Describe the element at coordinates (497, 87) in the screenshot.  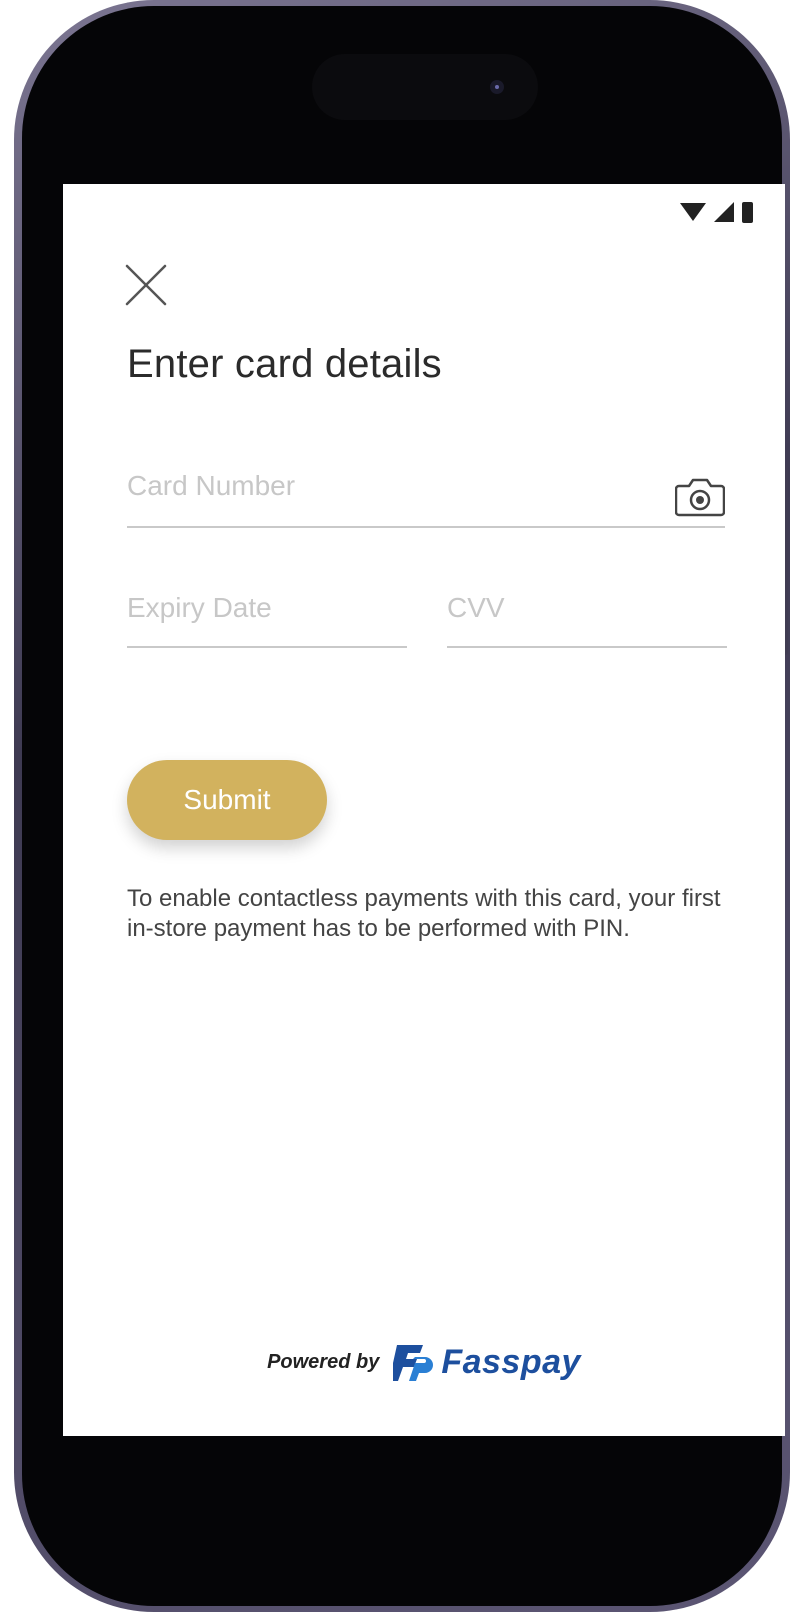
I see `front-camera-lens` at that location.